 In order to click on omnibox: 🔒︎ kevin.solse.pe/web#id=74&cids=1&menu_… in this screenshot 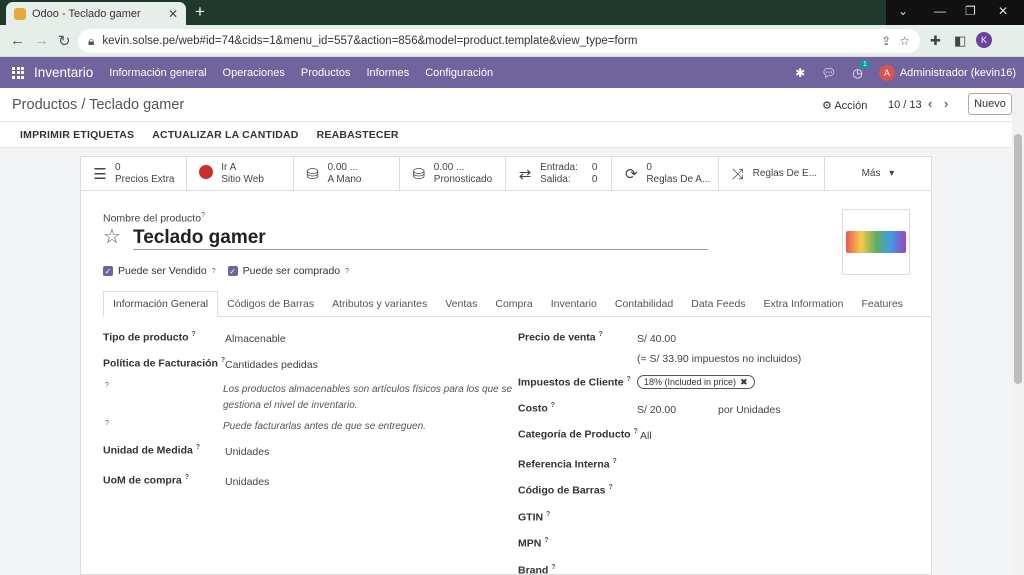, I will do `click(499, 41)`.